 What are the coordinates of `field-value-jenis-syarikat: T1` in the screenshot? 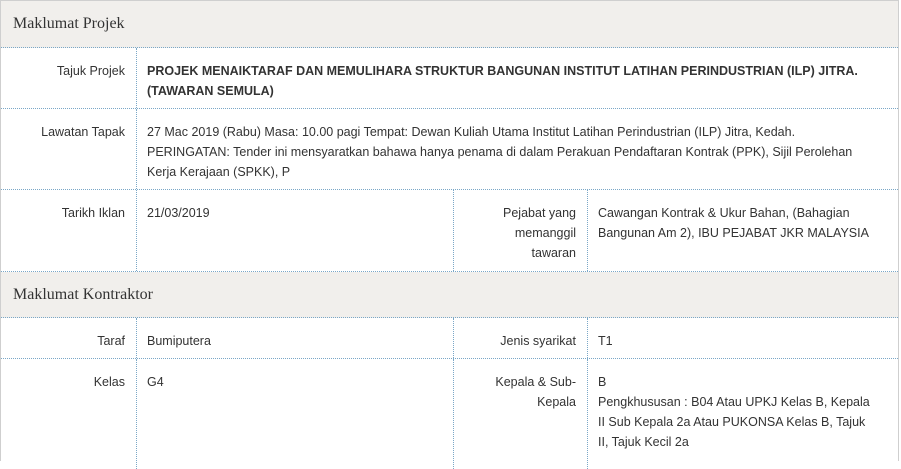 It's located at (605, 341).